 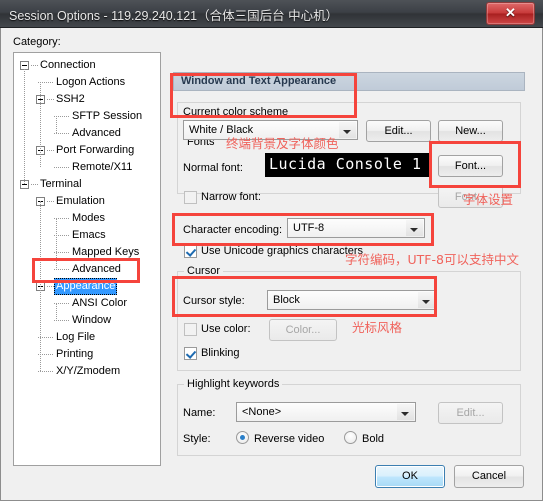 I want to click on sidebar-item-label: Modes, so click(x=89, y=218).